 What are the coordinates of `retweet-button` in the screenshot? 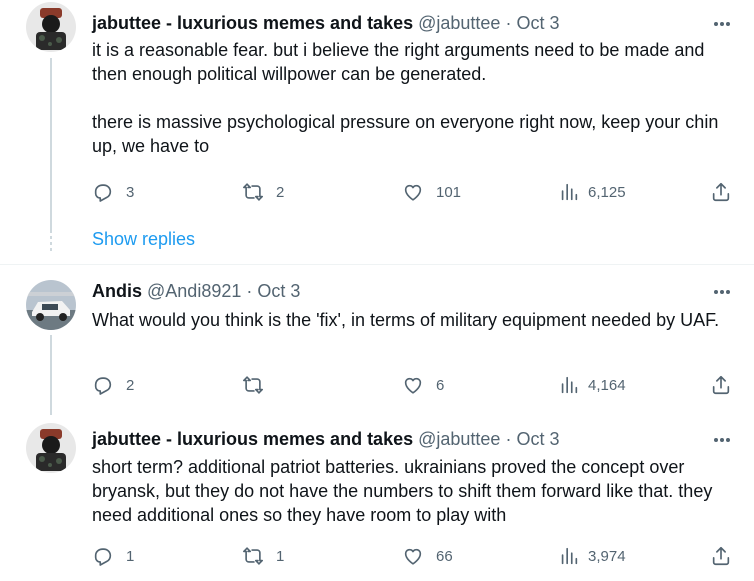 It's located at (259, 385).